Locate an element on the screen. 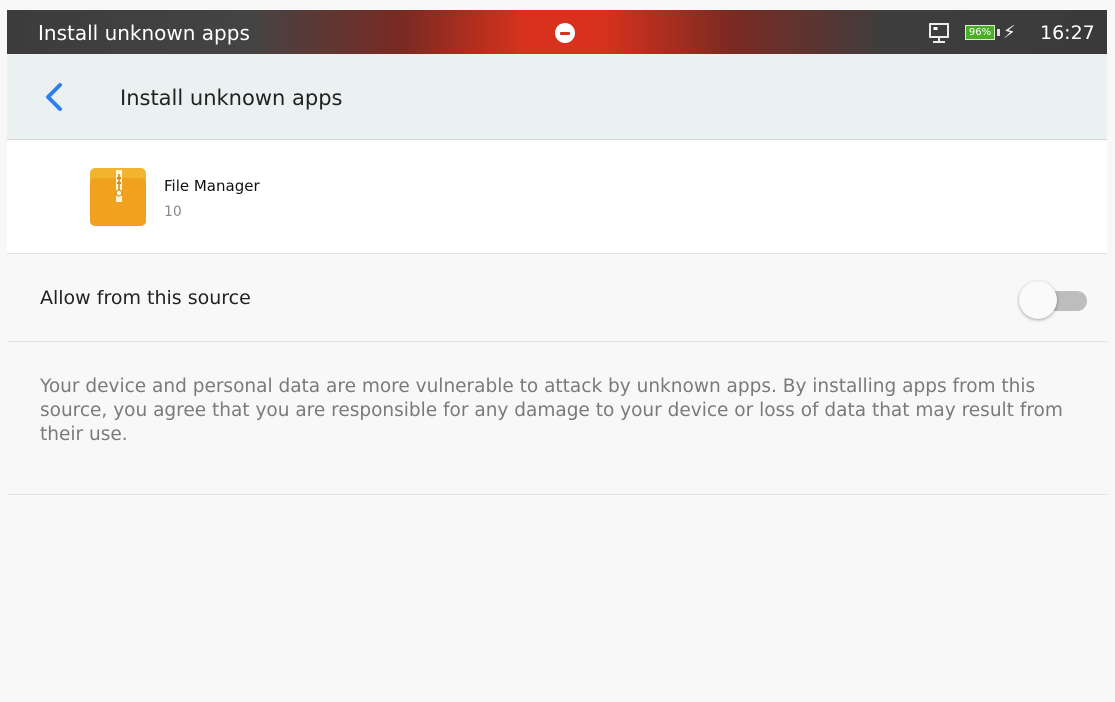 Image resolution: width=1115 pixels, height=702 pixels. toggle-thumb is located at coordinates (1038, 300).